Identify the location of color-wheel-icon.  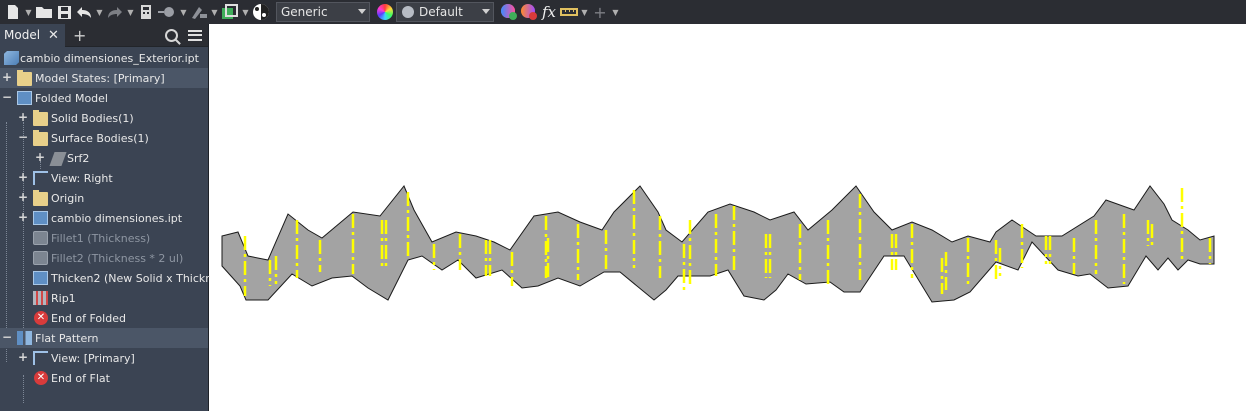
(385, 12).